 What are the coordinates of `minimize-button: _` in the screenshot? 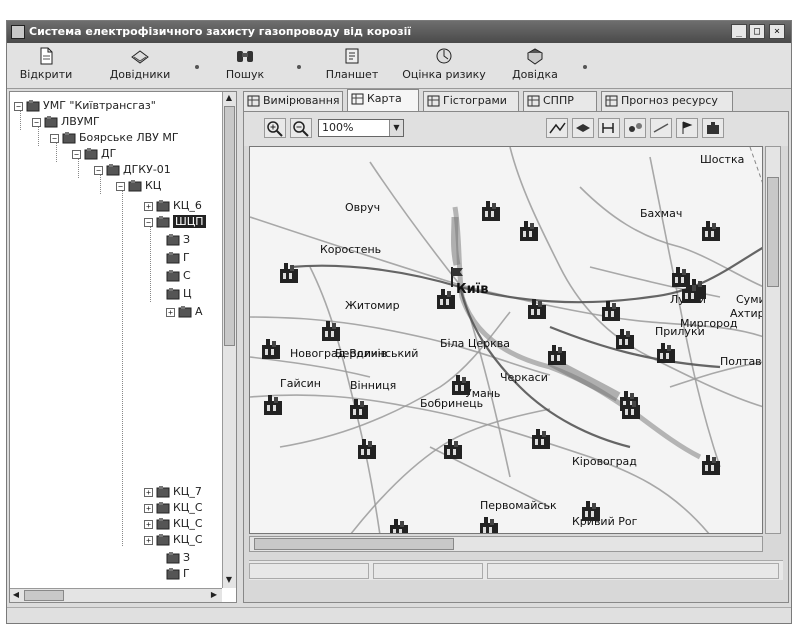 It's located at (739, 31).